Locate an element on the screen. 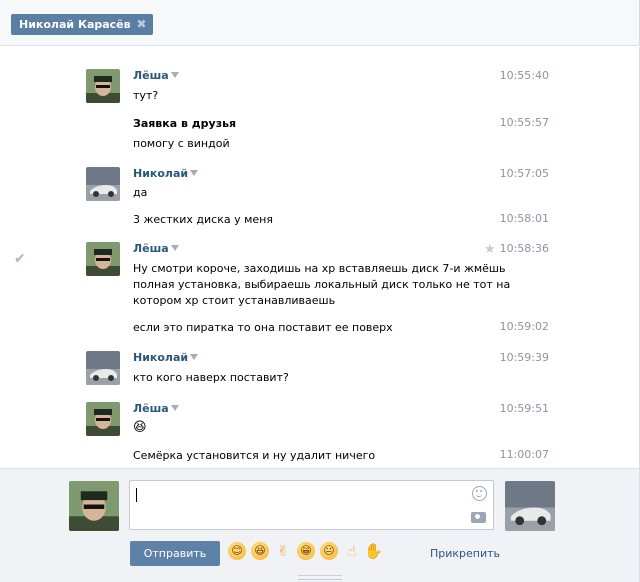  send-button: Отправить is located at coordinates (175, 553).